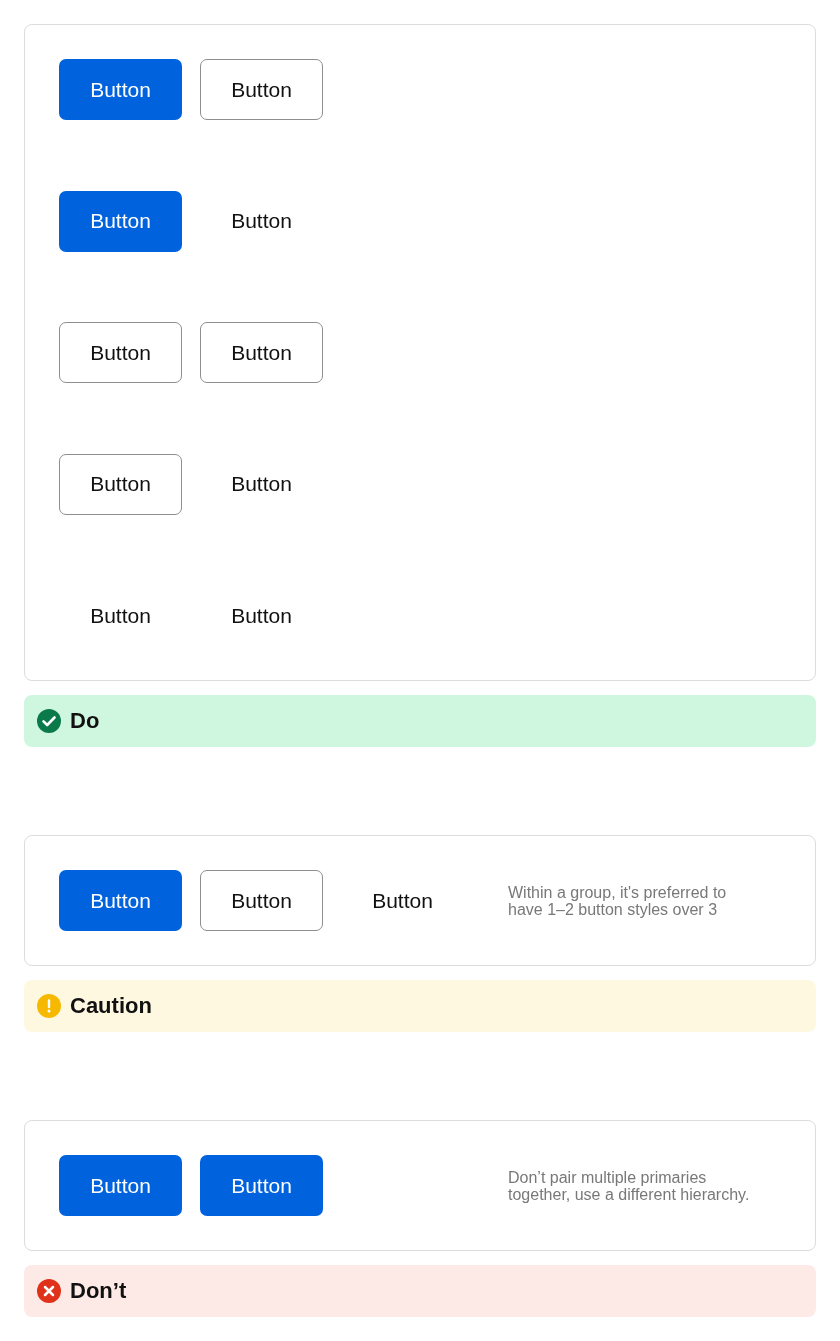 This screenshot has height=1341, width=840. I want to click on check-circle-icon, so click(49, 721).